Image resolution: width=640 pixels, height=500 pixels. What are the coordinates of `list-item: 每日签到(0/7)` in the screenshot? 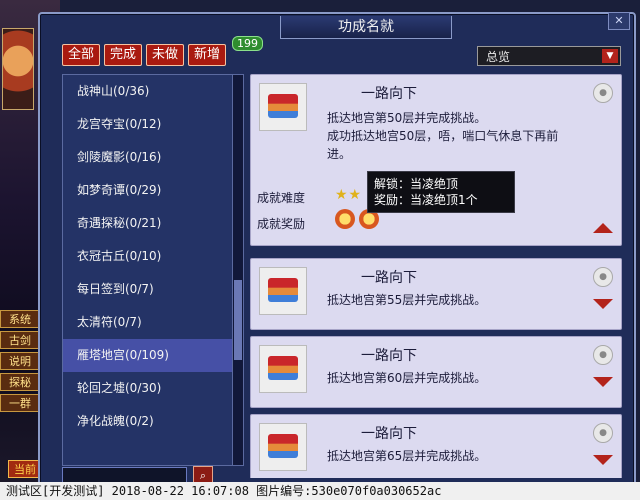 It's located at (148, 289).